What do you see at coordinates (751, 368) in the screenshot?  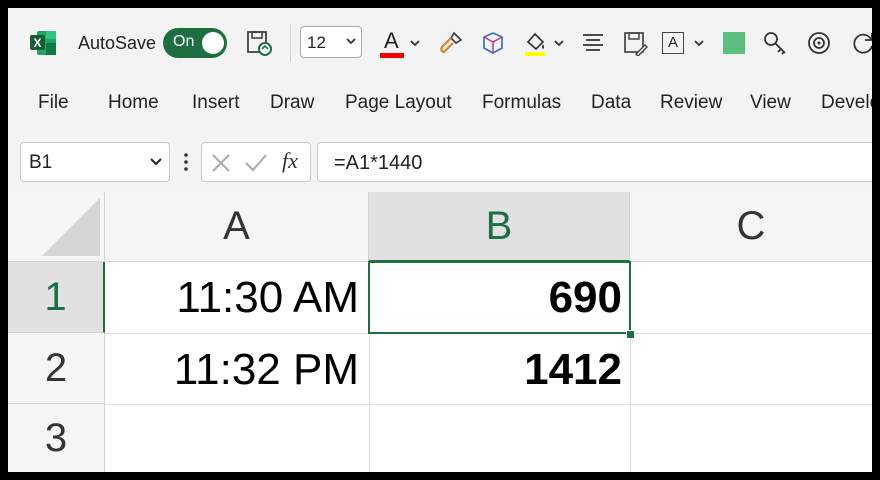 I see `cell-c2` at bounding box center [751, 368].